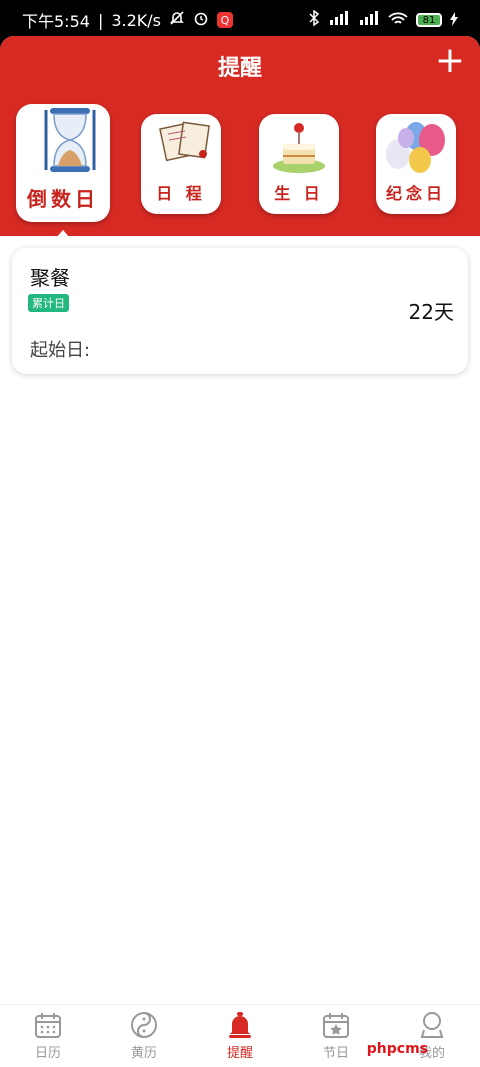  What do you see at coordinates (225, 20) in the screenshot?
I see `app-notification-icon: Q` at bounding box center [225, 20].